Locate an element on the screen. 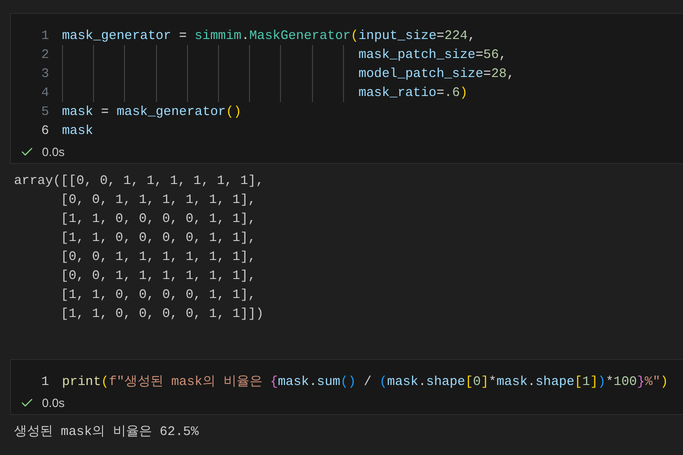 The width and height of the screenshot is (683, 455). code-line: mask is located at coordinates (78, 131).